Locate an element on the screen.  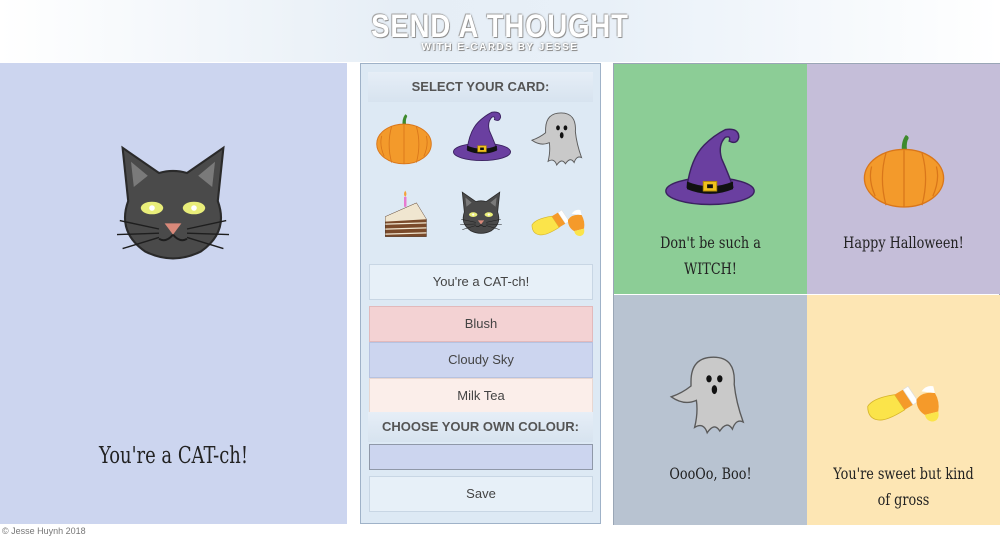
cake-option is located at coordinates (404, 213).